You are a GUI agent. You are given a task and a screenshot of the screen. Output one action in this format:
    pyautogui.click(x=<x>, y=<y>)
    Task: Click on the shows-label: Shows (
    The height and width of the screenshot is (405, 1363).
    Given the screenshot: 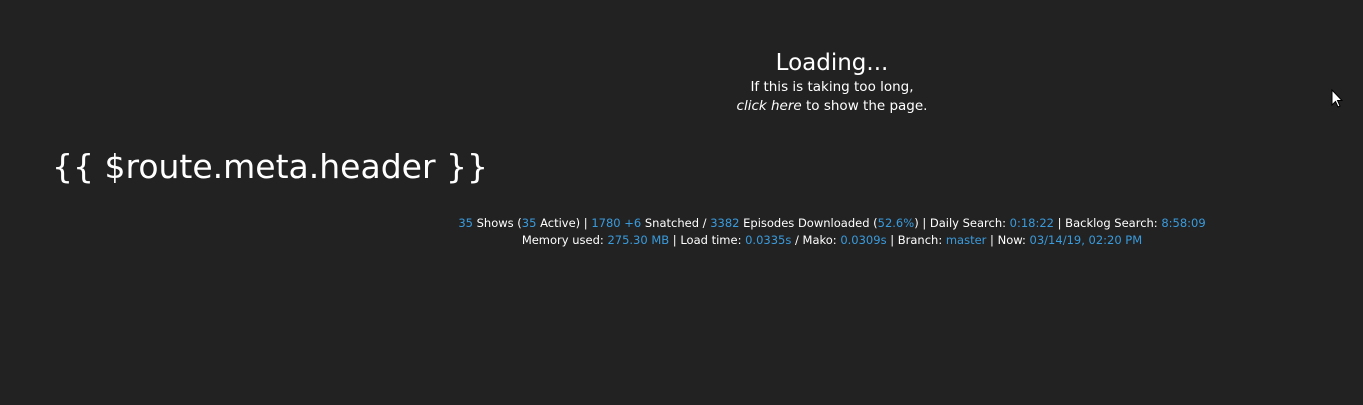 What is the action you would take?
    pyautogui.click(x=497, y=223)
    